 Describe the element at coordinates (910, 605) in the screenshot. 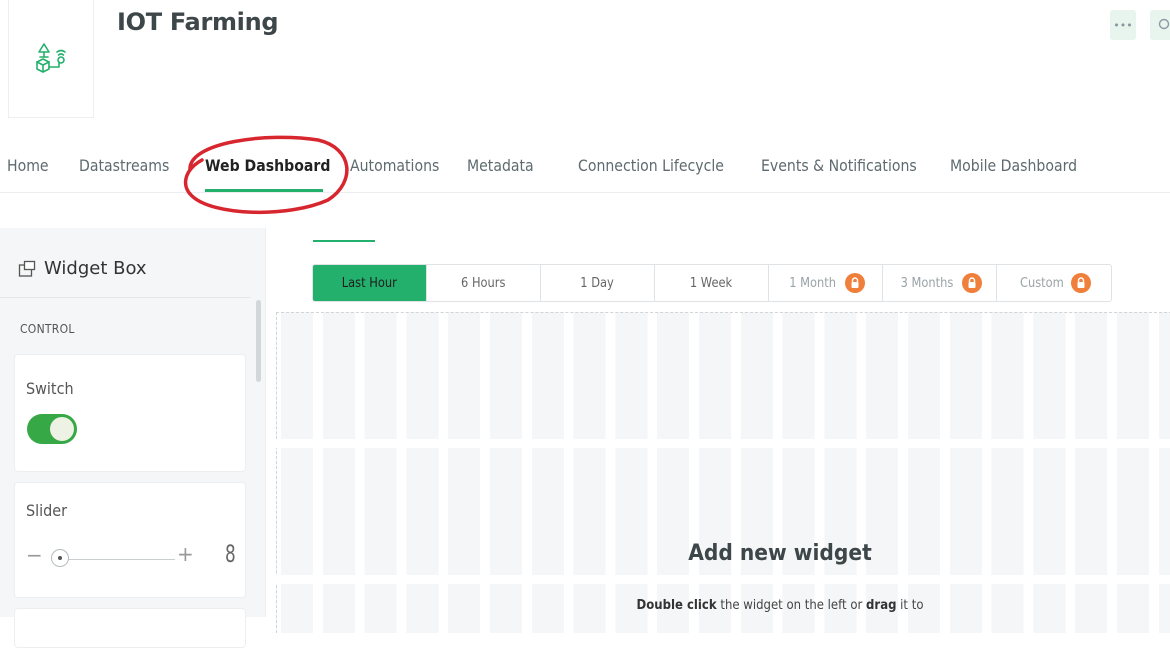

I see `hint-text: it to` at that location.